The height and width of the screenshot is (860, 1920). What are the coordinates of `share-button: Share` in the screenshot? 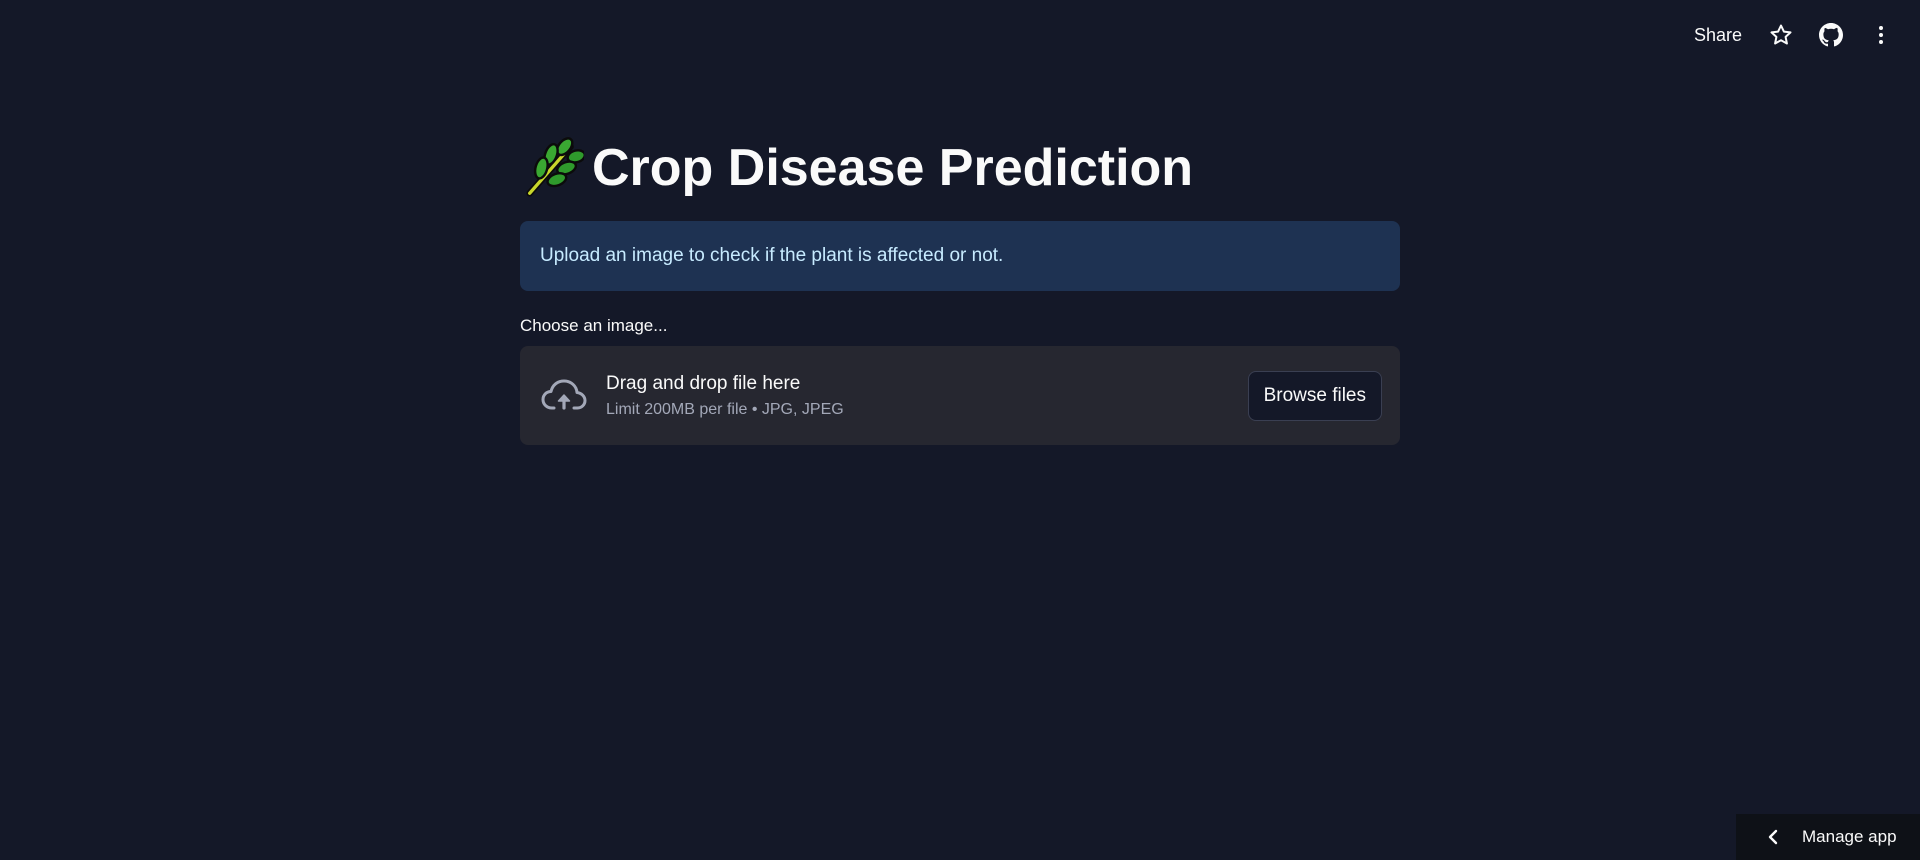 It's located at (1718, 35).